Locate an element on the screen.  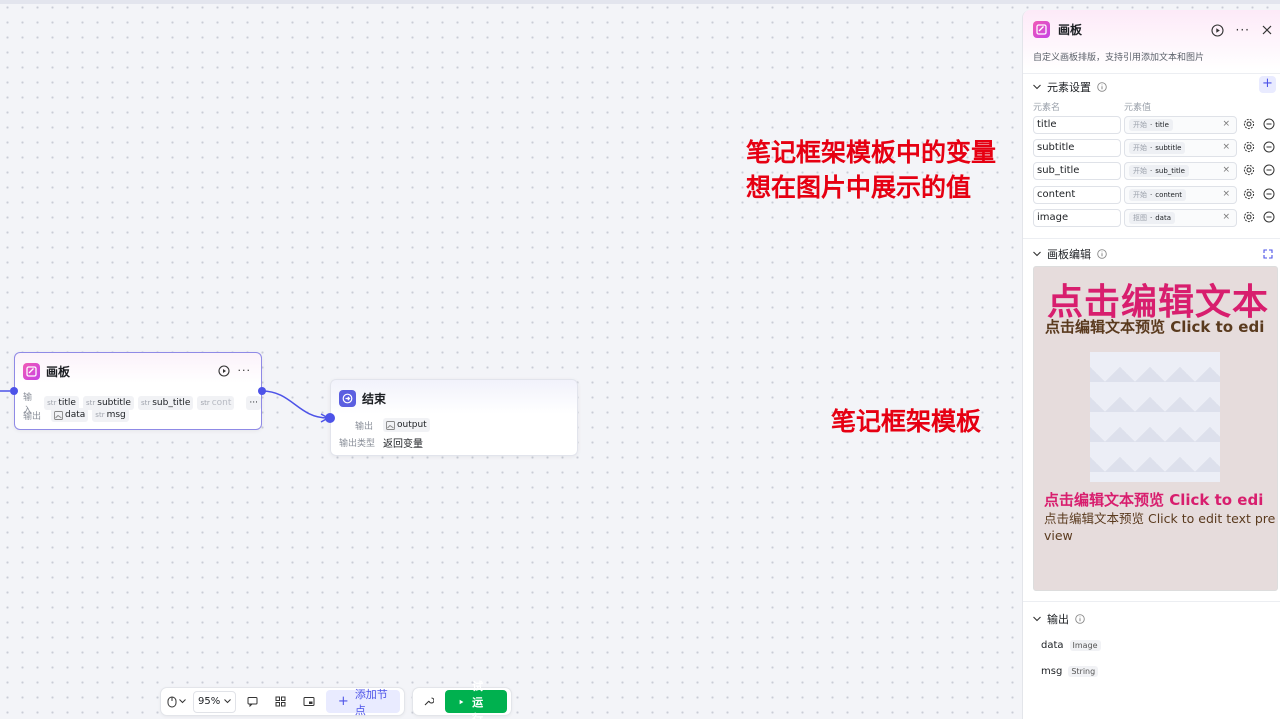
element-value-select: 开始 · content × is located at coordinates (1180, 195).